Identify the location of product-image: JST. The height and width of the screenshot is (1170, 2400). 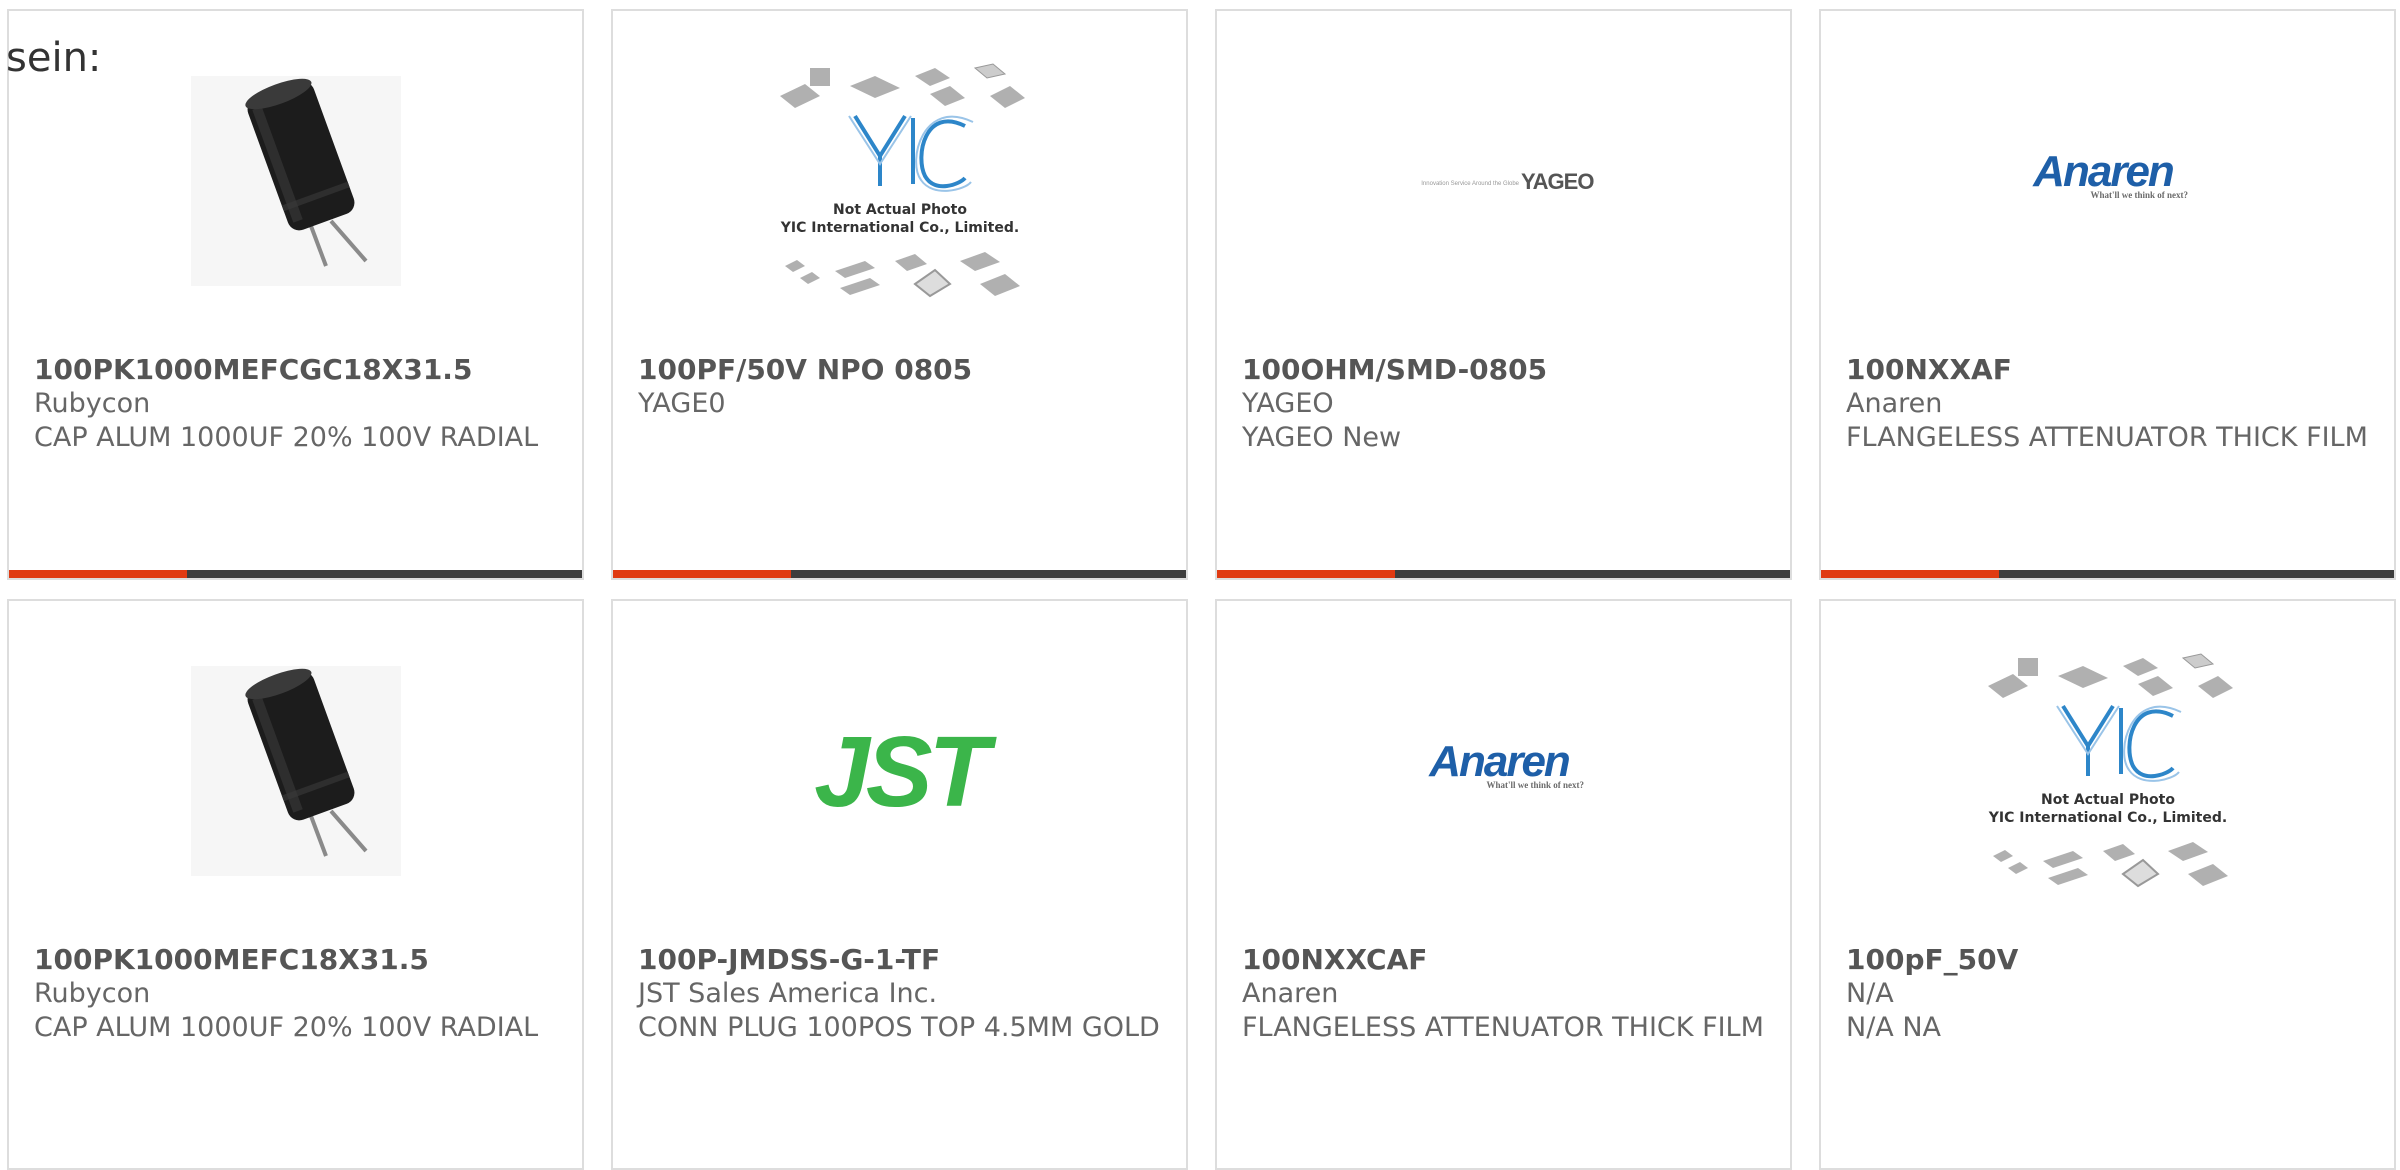
(899, 771).